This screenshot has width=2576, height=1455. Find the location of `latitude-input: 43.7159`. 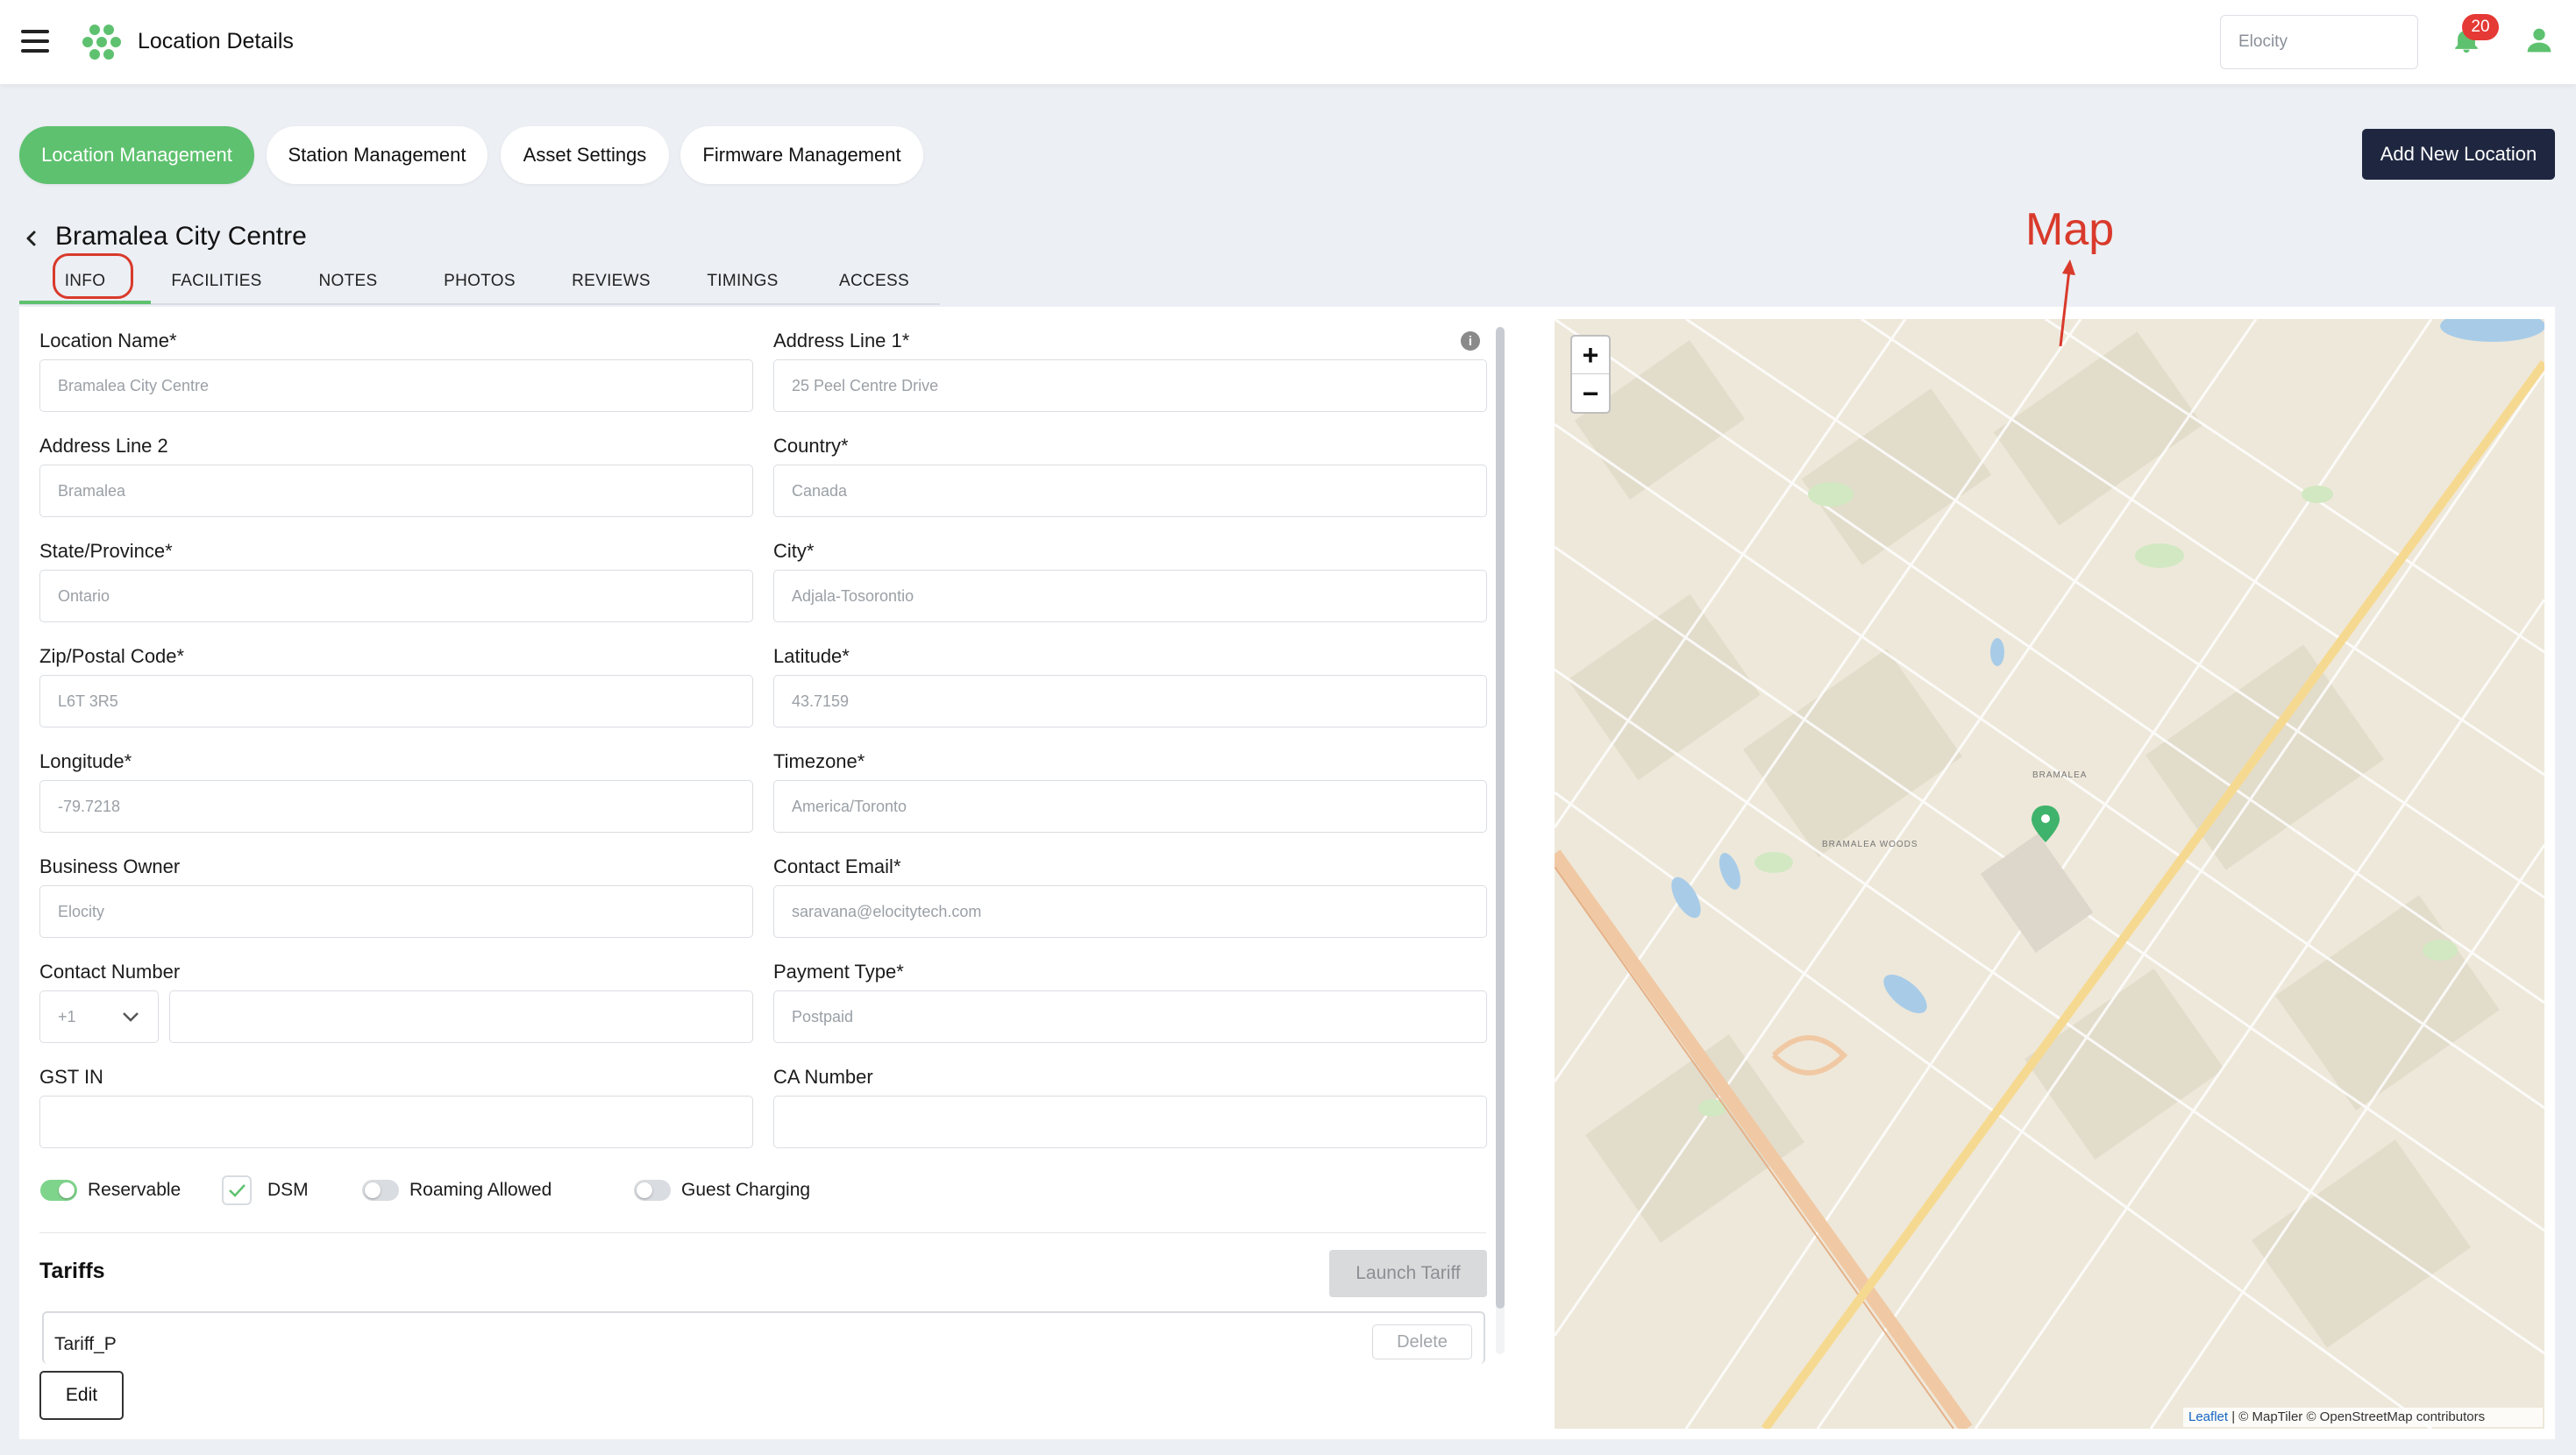

latitude-input: 43.7159 is located at coordinates (1130, 701).